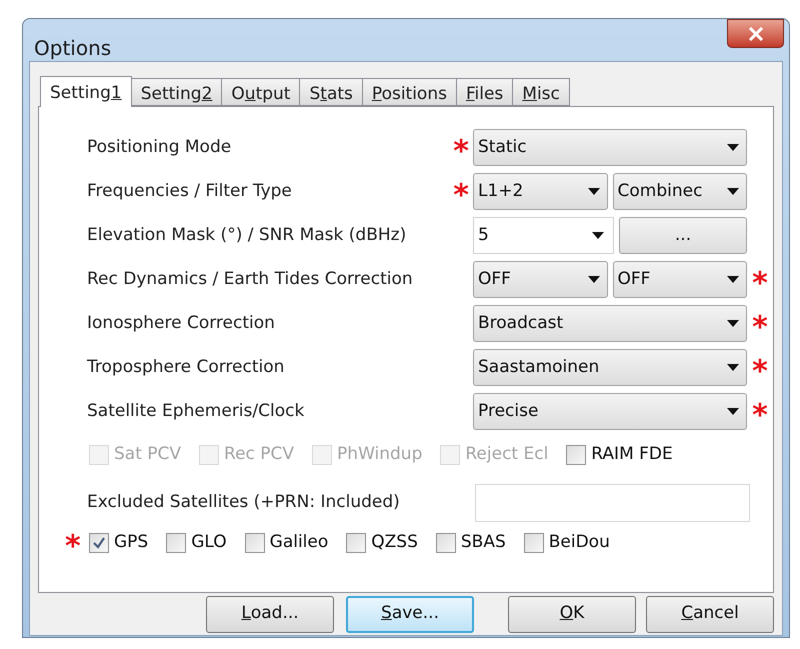 This screenshot has height=649, width=800. What do you see at coordinates (250, 279) in the screenshot?
I see `setting-label: Rec Dynamics / Earth Tides Correction` at bounding box center [250, 279].